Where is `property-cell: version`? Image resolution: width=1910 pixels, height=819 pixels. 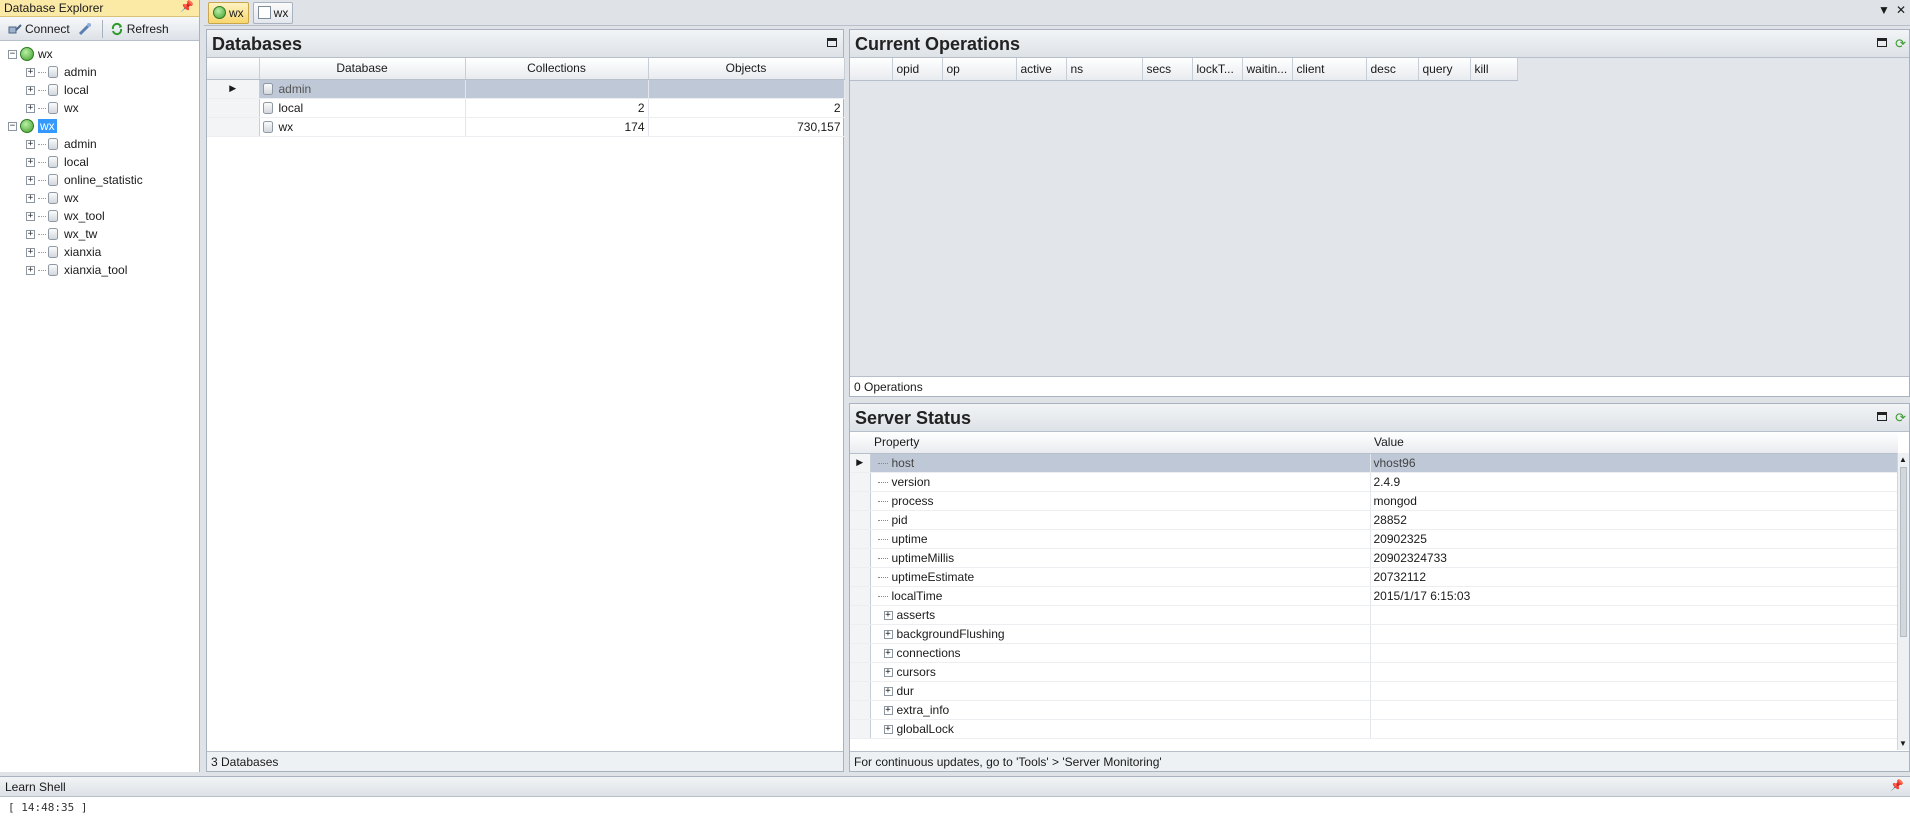 property-cell: version is located at coordinates (1120, 482).